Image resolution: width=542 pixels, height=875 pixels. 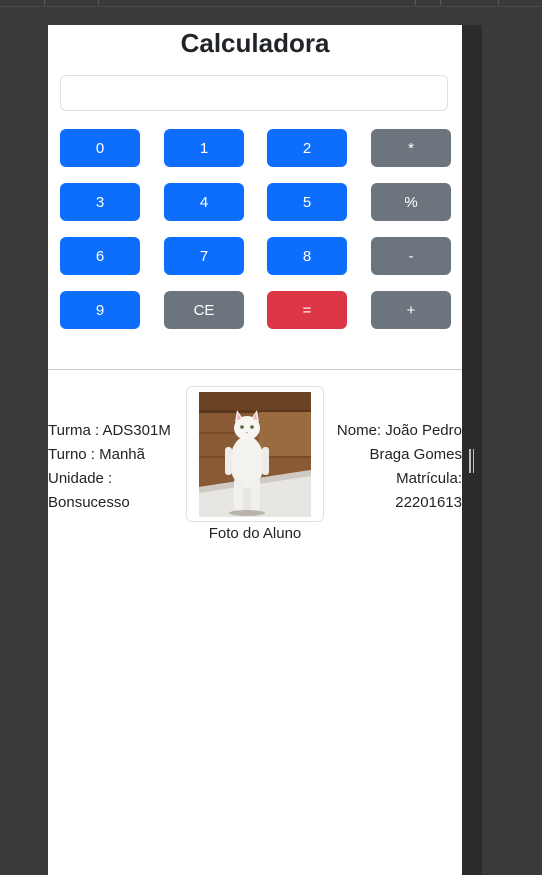 What do you see at coordinates (255, 43) in the screenshot?
I see `page-title: Calculadora` at bounding box center [255, 43].